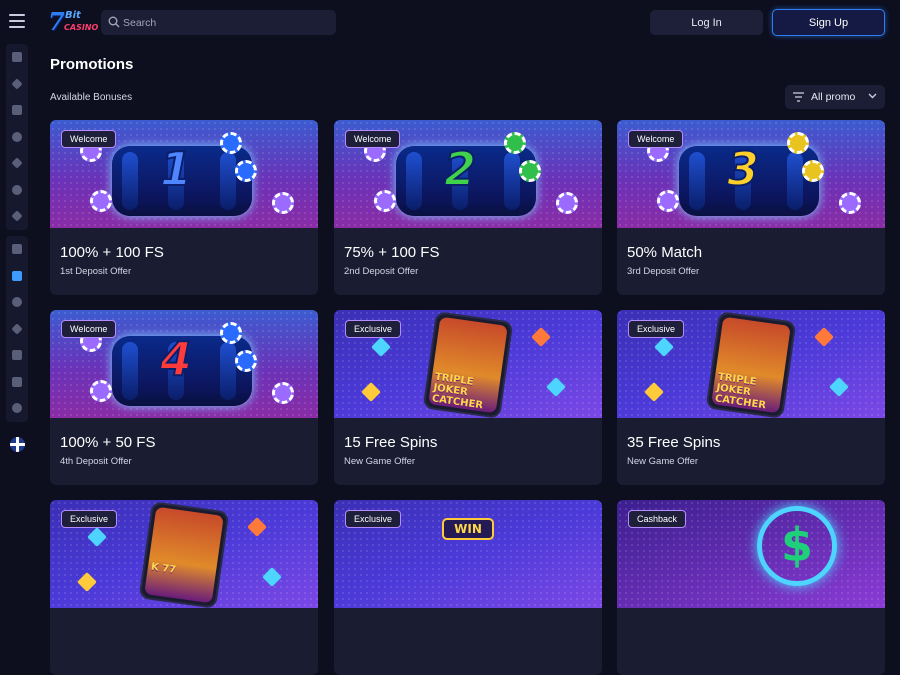 The height and width of the screenshot is (675, 900). What do you see at coordinates (176, 359) in the screenshot?
I see `deposit-number: 4` at bounding box center [176, 359].